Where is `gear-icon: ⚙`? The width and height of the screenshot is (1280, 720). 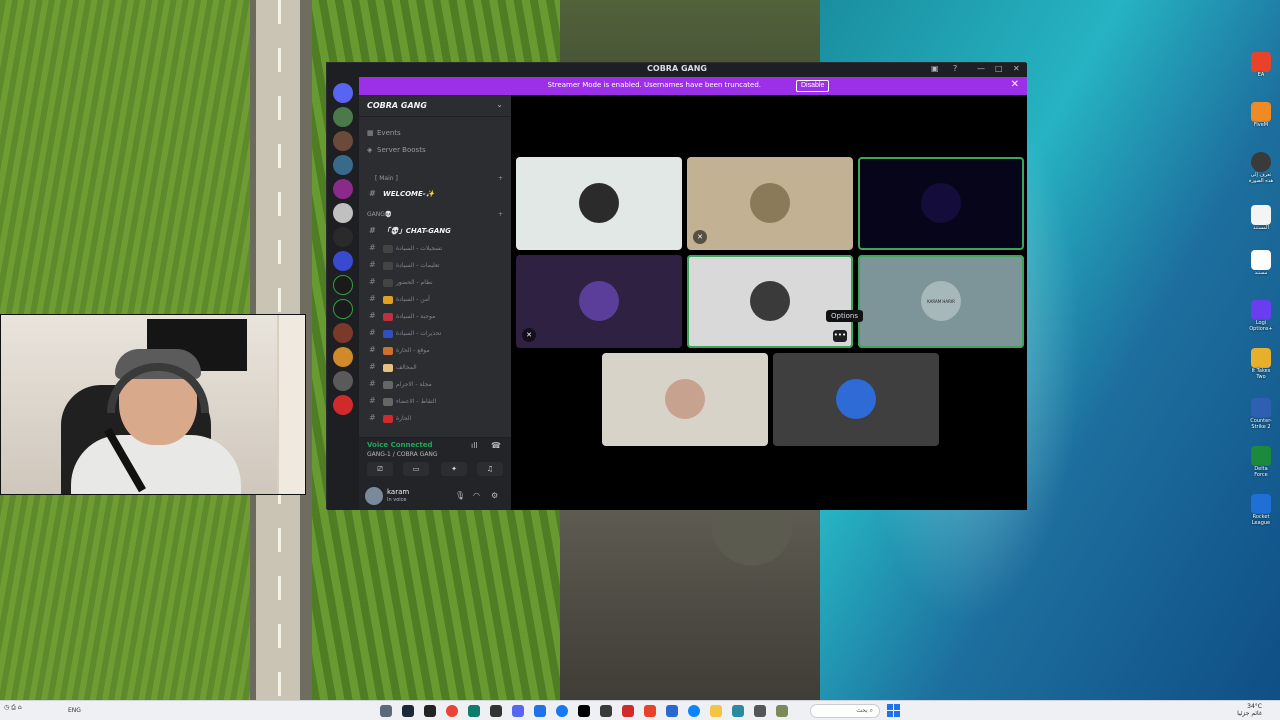 gear-icon: ⚙ is located at coordinates (494, 495).